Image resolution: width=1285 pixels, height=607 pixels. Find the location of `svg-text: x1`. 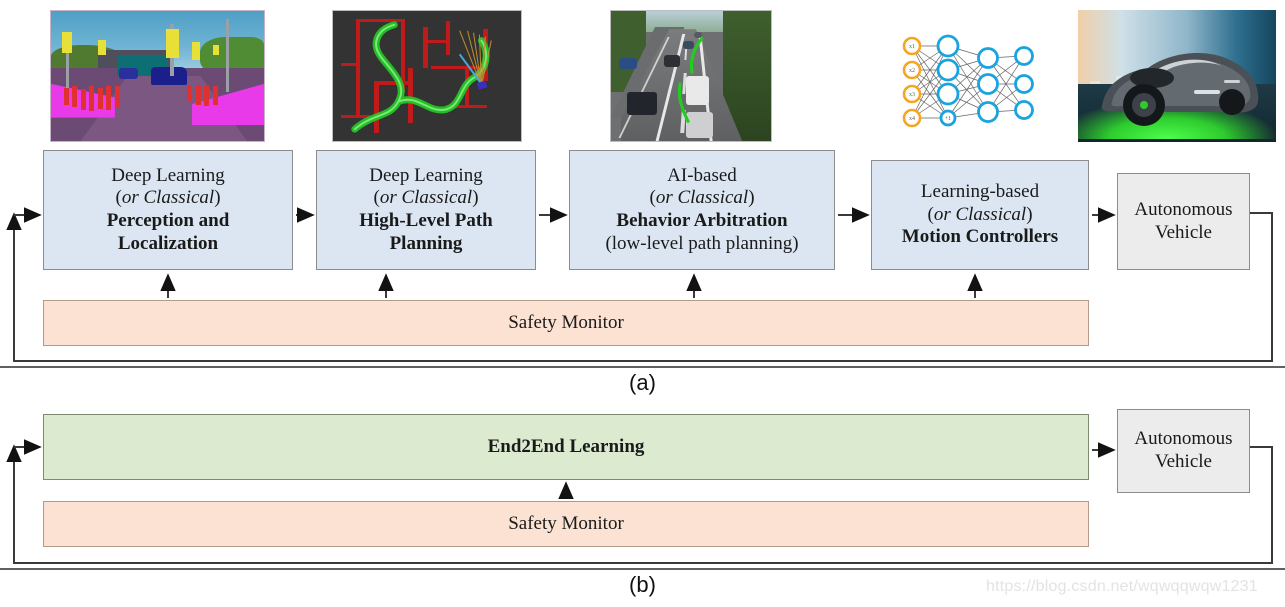

svg-text: x1 is located at coordinates (912, 47).